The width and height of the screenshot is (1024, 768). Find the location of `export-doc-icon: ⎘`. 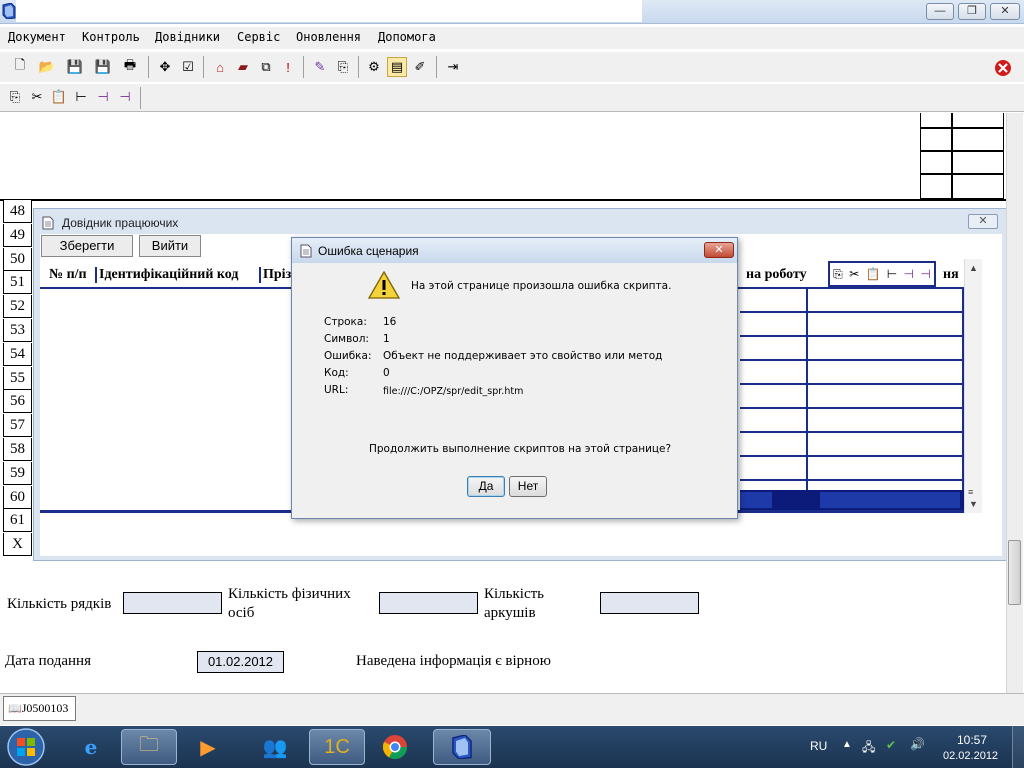

export-doc-icon: ⎘ is located at coordinates (343, 67).